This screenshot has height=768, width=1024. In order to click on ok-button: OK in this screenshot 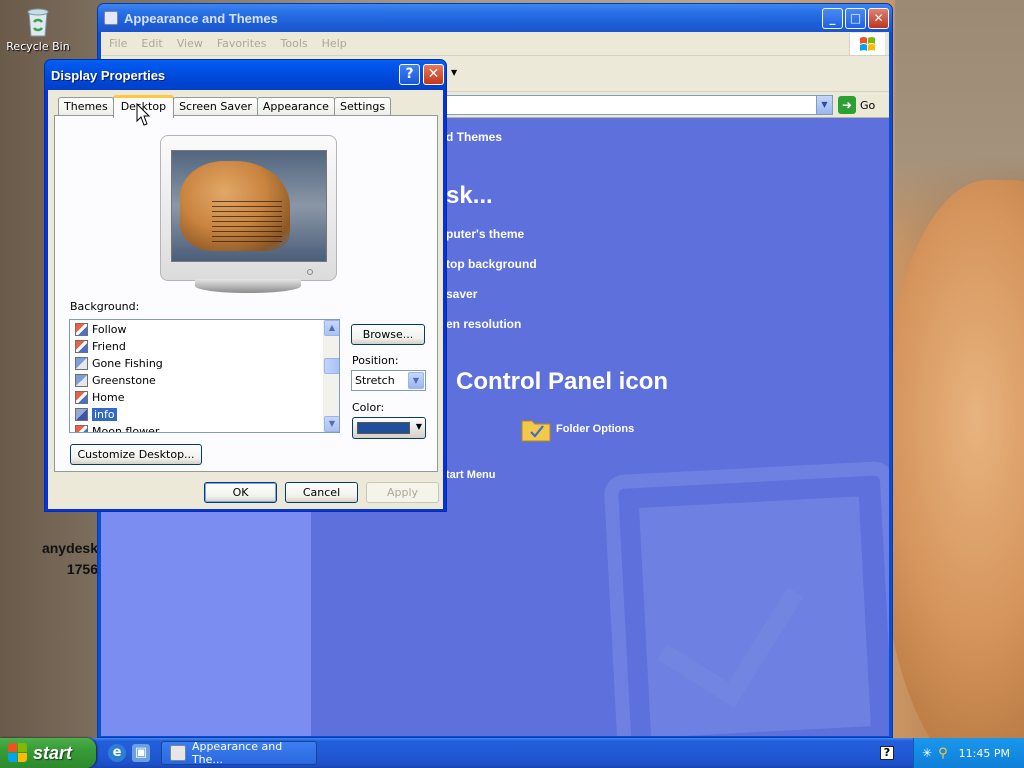, I will do `click(240, 492)`.